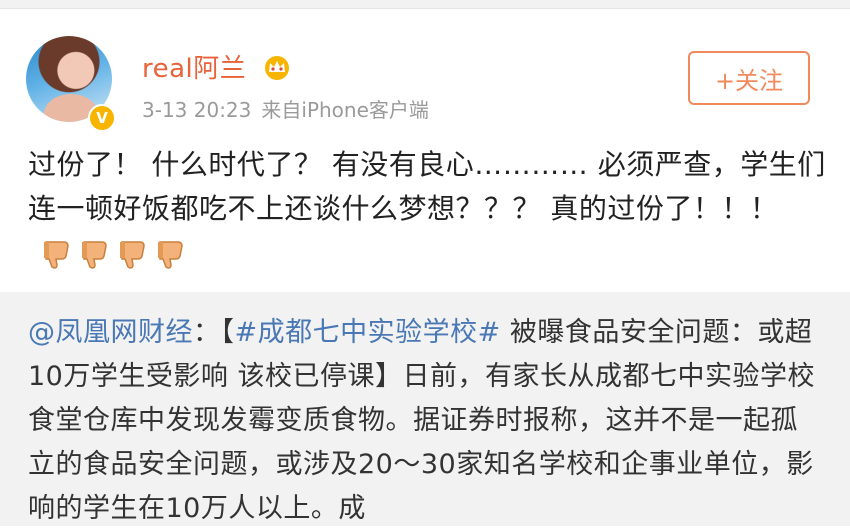  I want to click on repost-source-link: @凤凰网财经, so click(110, 332).